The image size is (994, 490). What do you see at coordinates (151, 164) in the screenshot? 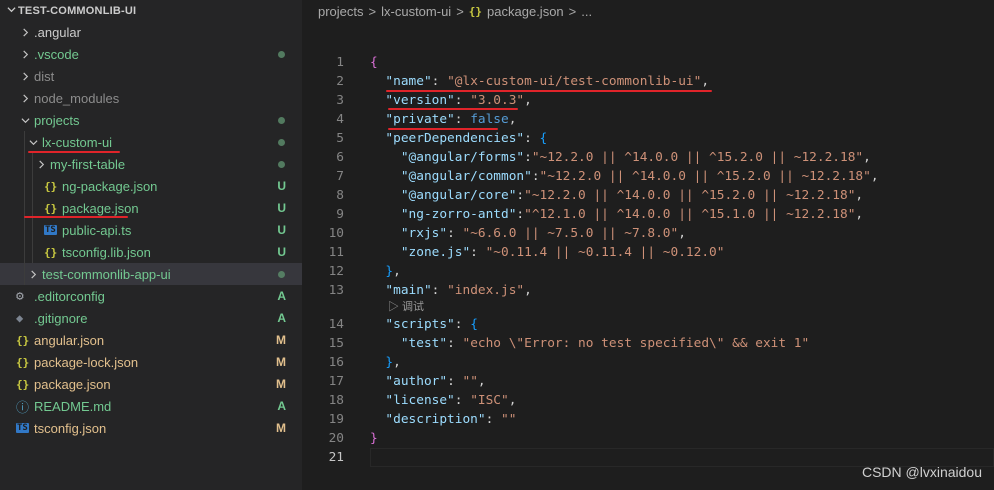
I see `tree-item-my-first-table: my-first-table` at bounding box center [151, 164].